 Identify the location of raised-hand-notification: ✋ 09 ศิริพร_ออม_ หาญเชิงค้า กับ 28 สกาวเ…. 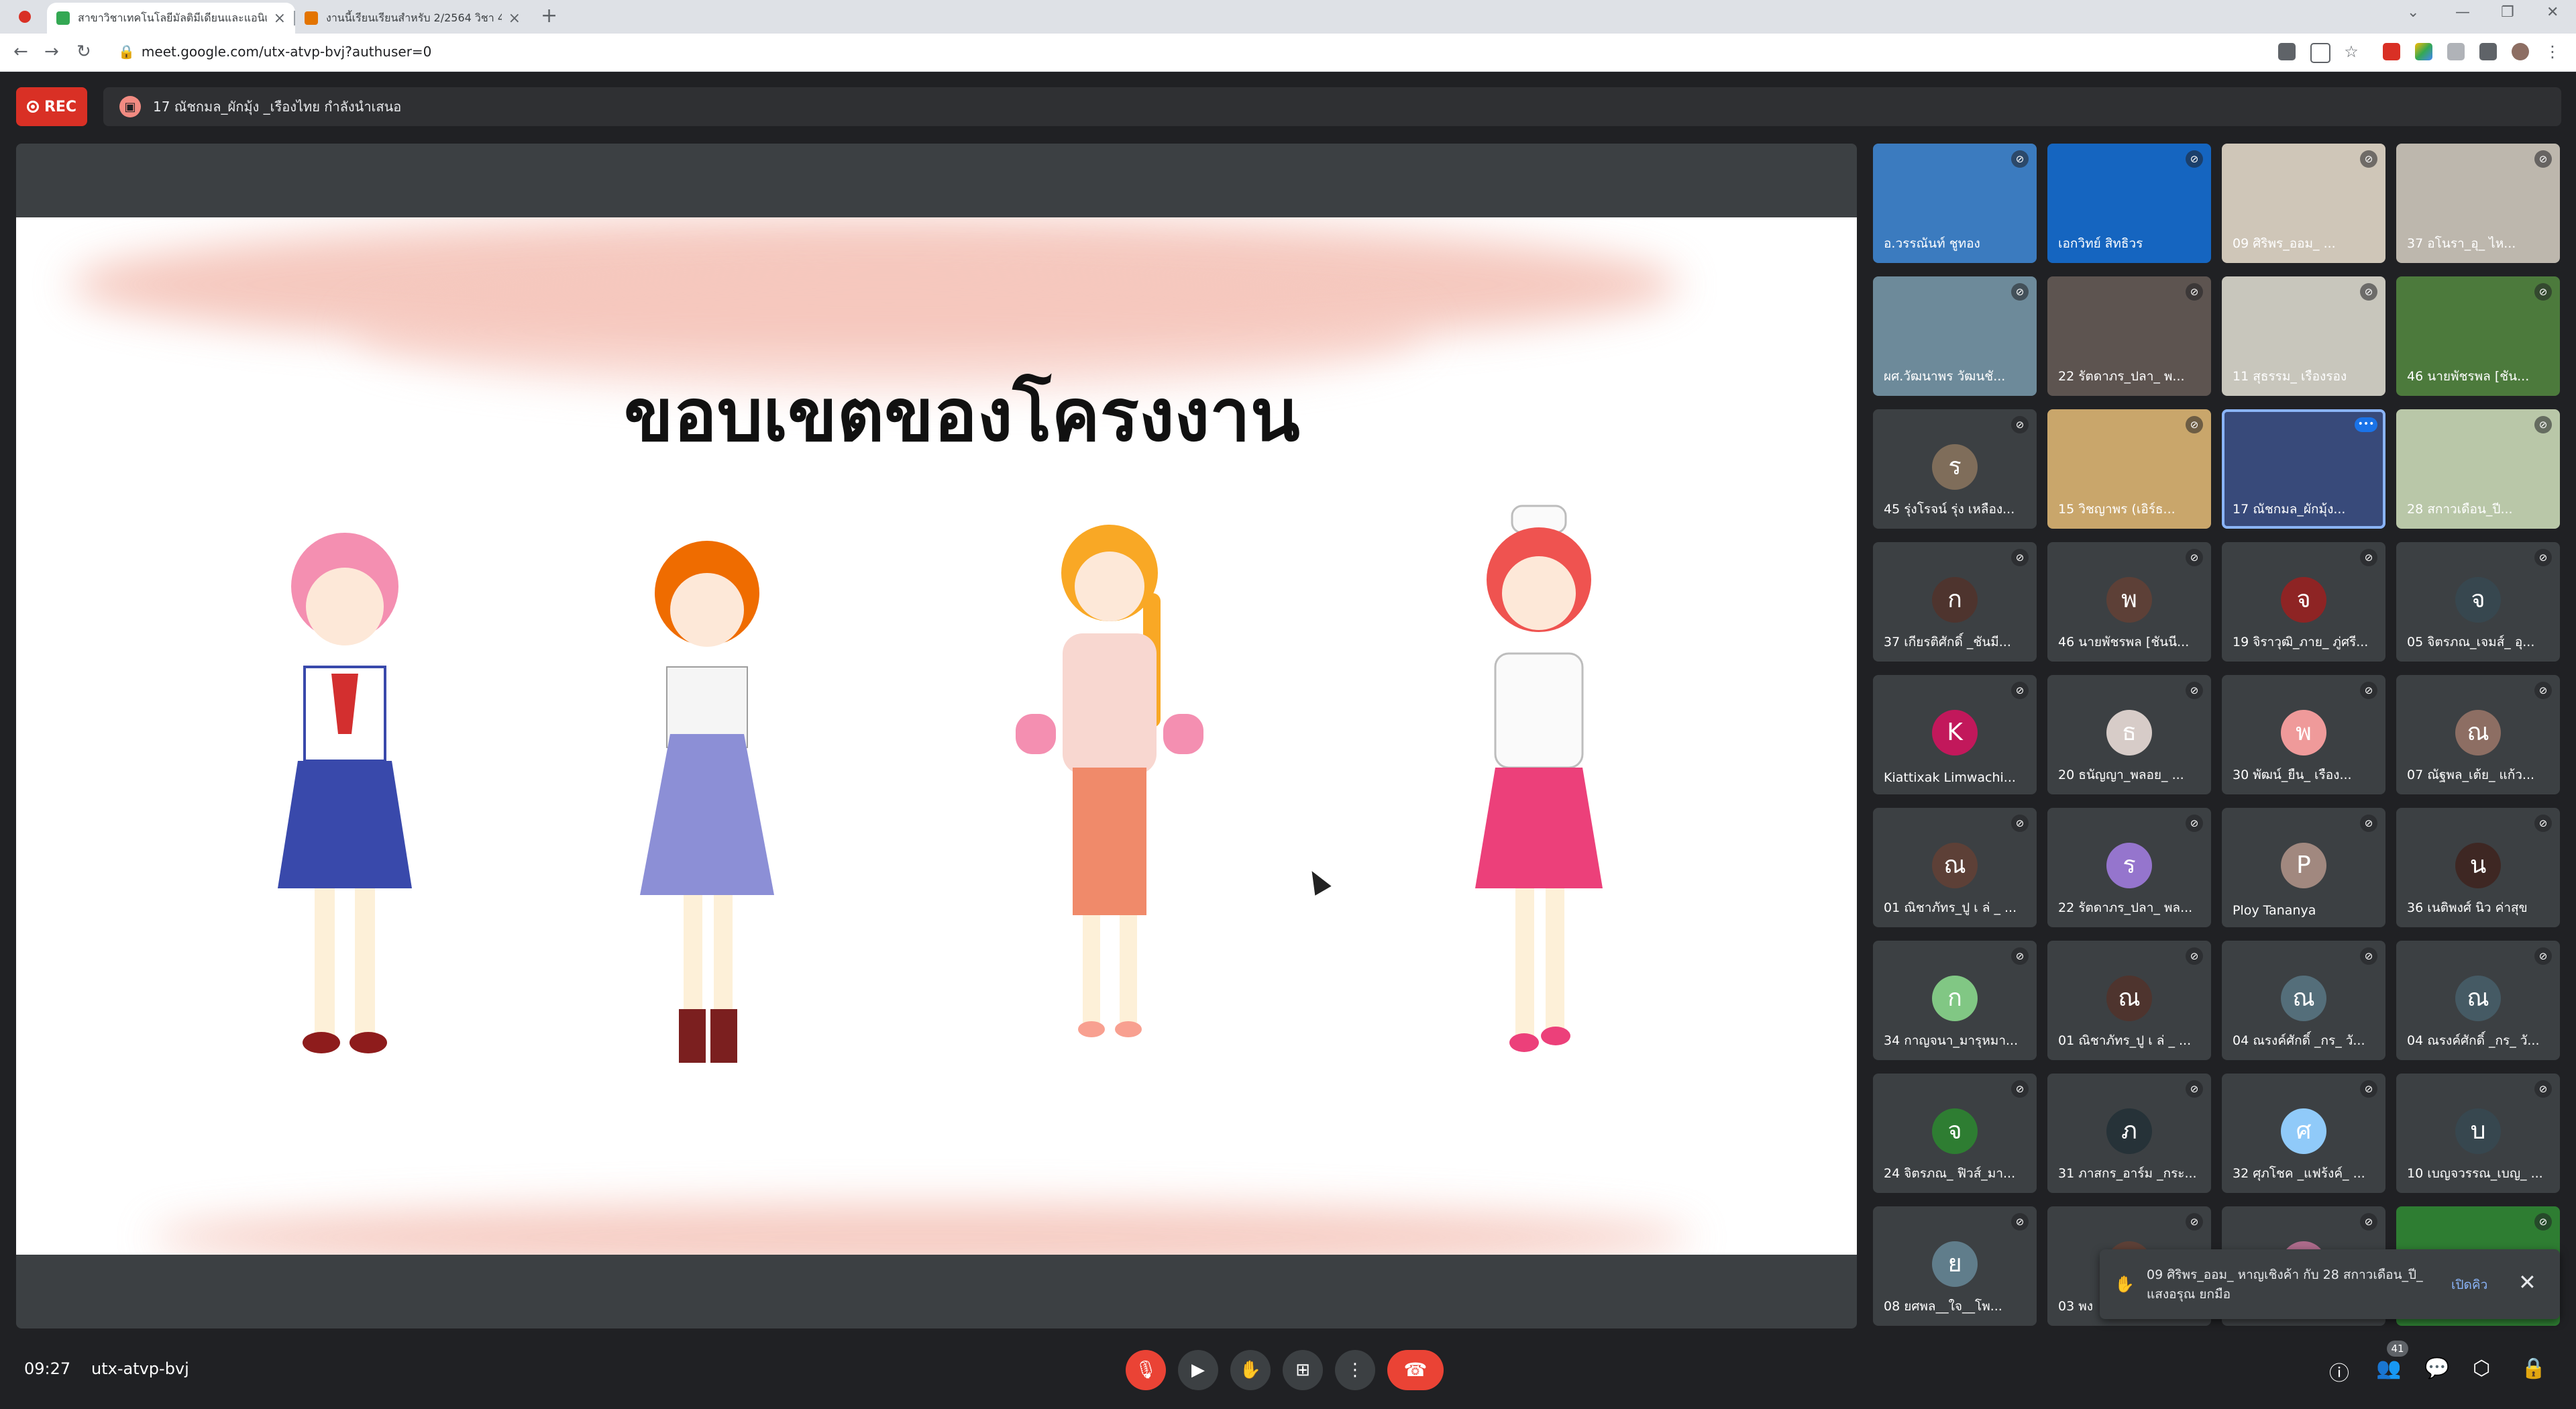
(2330, 1284).